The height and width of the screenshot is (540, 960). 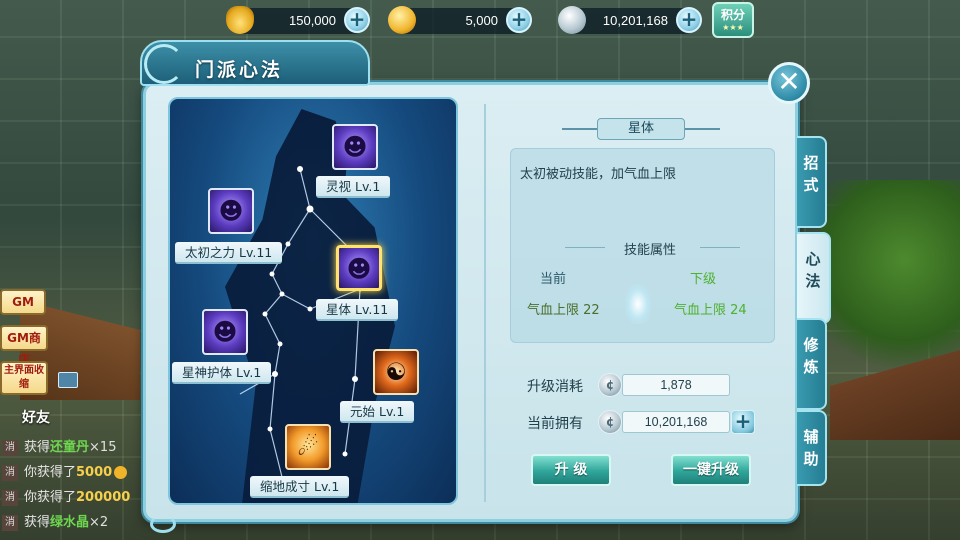 I want to click on upgrade-cost-value: 1,878, so click(x=676, y=385).